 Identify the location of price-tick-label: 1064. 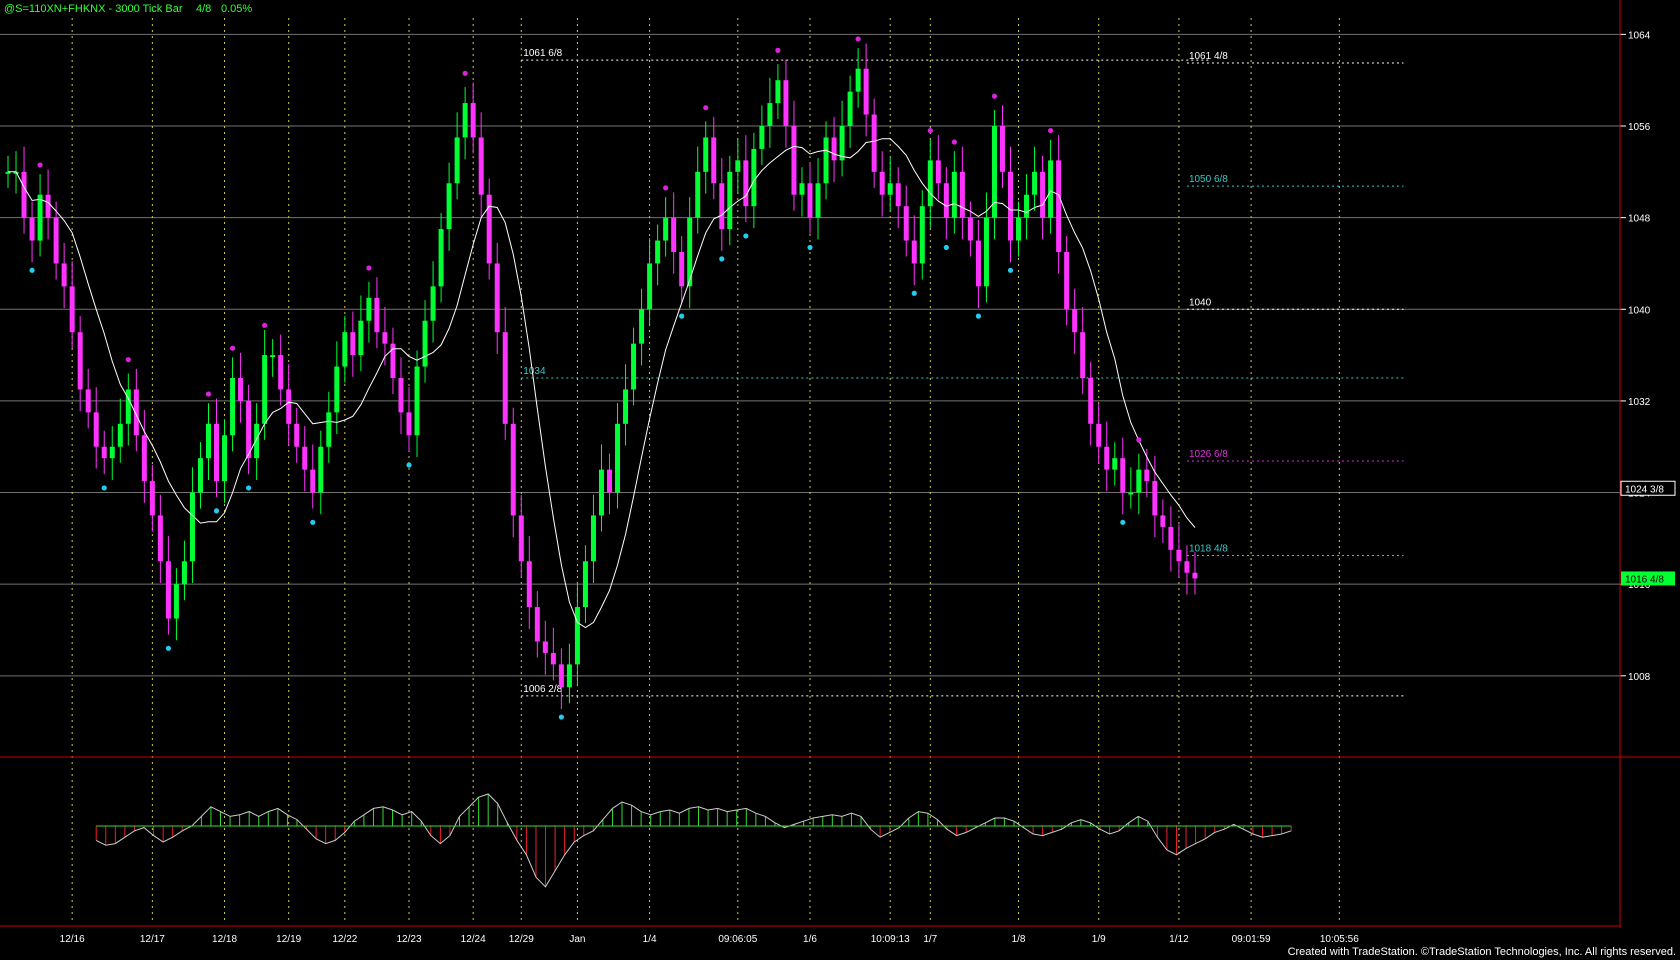
(1639, 35).